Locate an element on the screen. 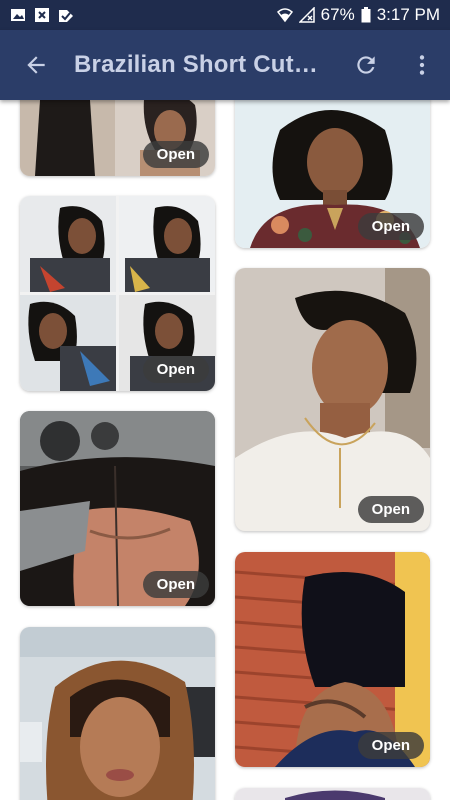 The width and height of the screenshot is (450, 800). system-status: 67% 3:17 PM is located at coordinates (358, 15).